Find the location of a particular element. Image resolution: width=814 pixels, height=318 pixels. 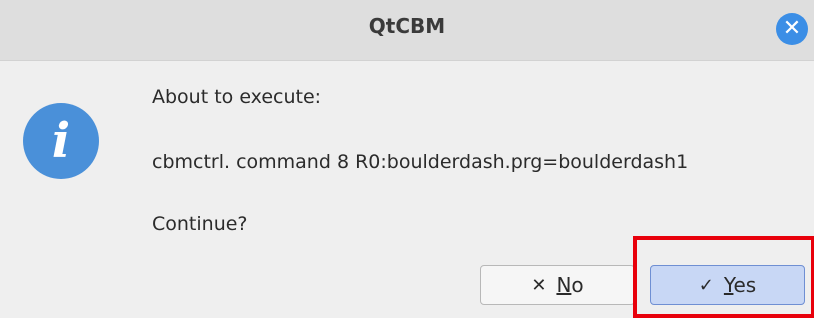

yes-button-label: Yes is located at coordinates (740, 285).